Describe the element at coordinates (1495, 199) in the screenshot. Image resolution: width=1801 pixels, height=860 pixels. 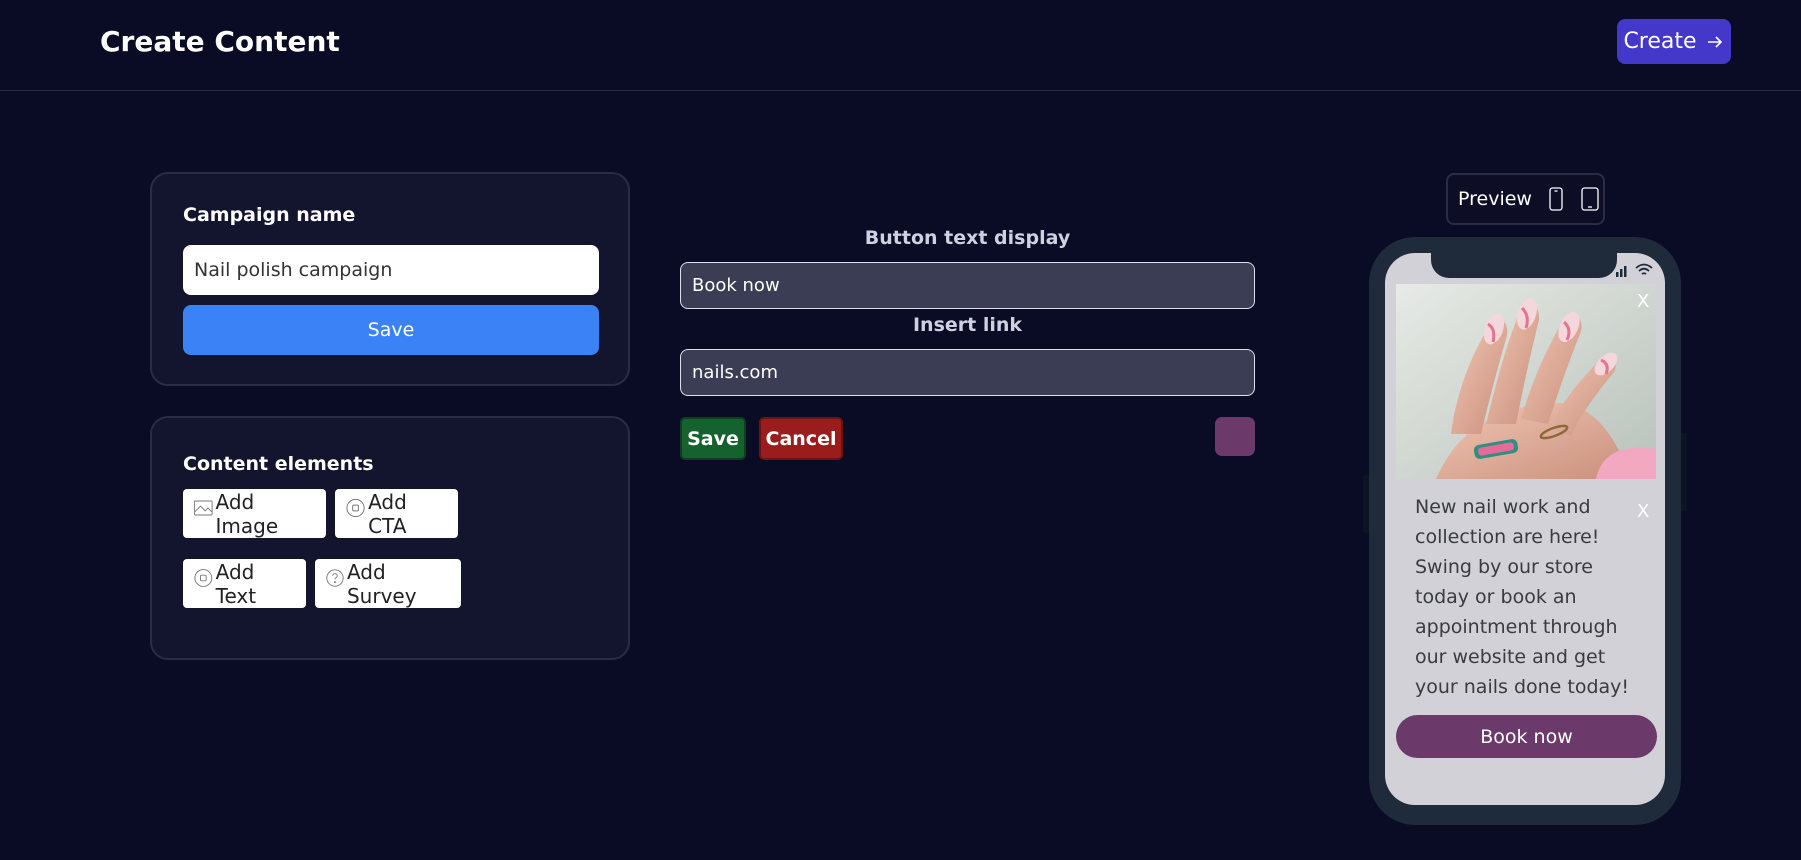
I see `preview-label: Preview` at that location.